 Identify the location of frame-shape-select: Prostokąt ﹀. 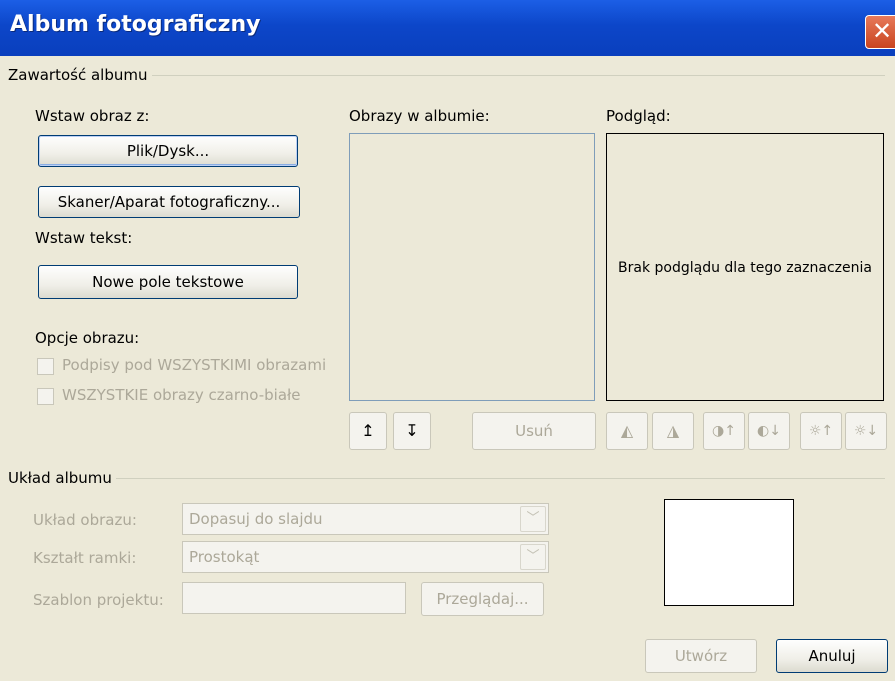
(365, 557).